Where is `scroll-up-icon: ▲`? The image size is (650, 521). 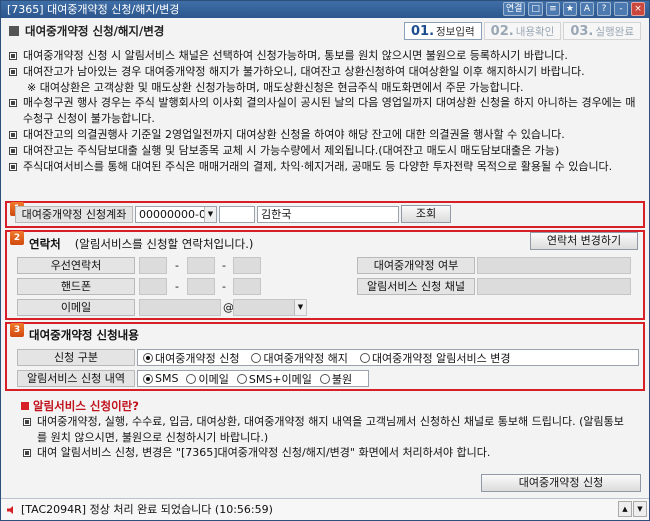
scroll-up-icon: ▲ is located at coordinates (625, 509).